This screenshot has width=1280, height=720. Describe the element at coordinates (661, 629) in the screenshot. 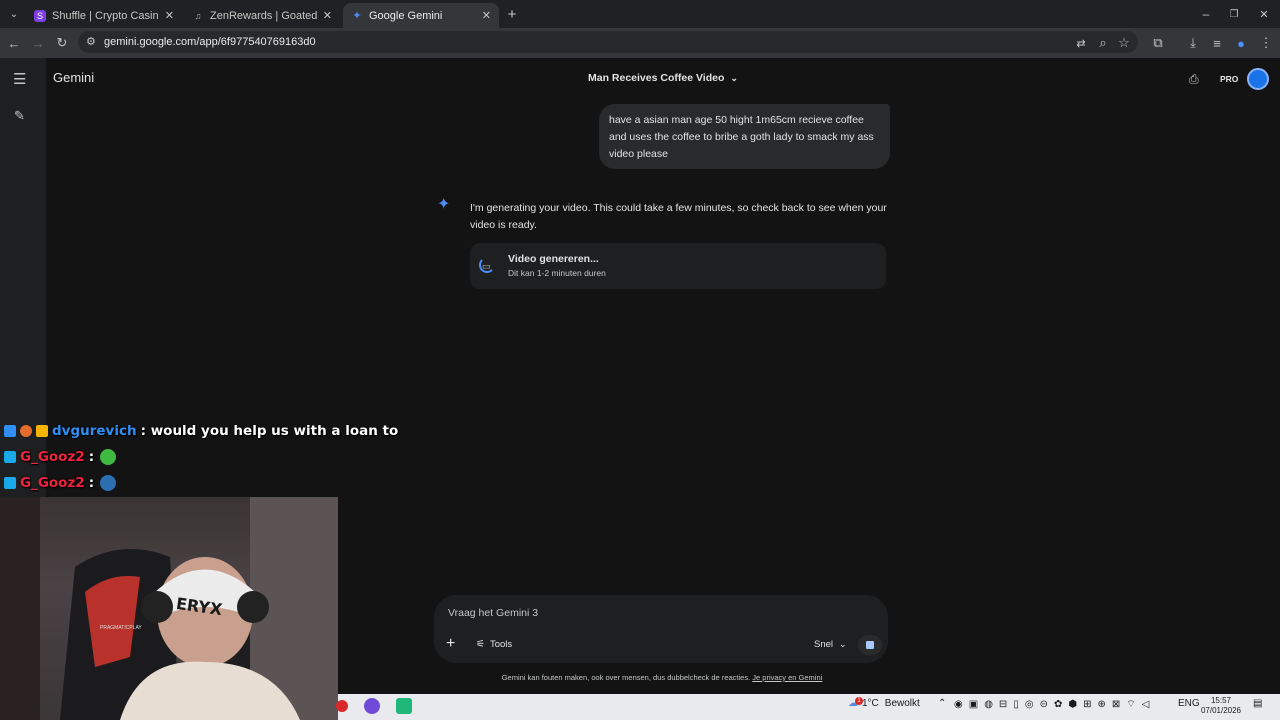

I see `prompt-composer: Vraag het Gemini 3 + ⚟ Tools Snel ⌄` at that location.